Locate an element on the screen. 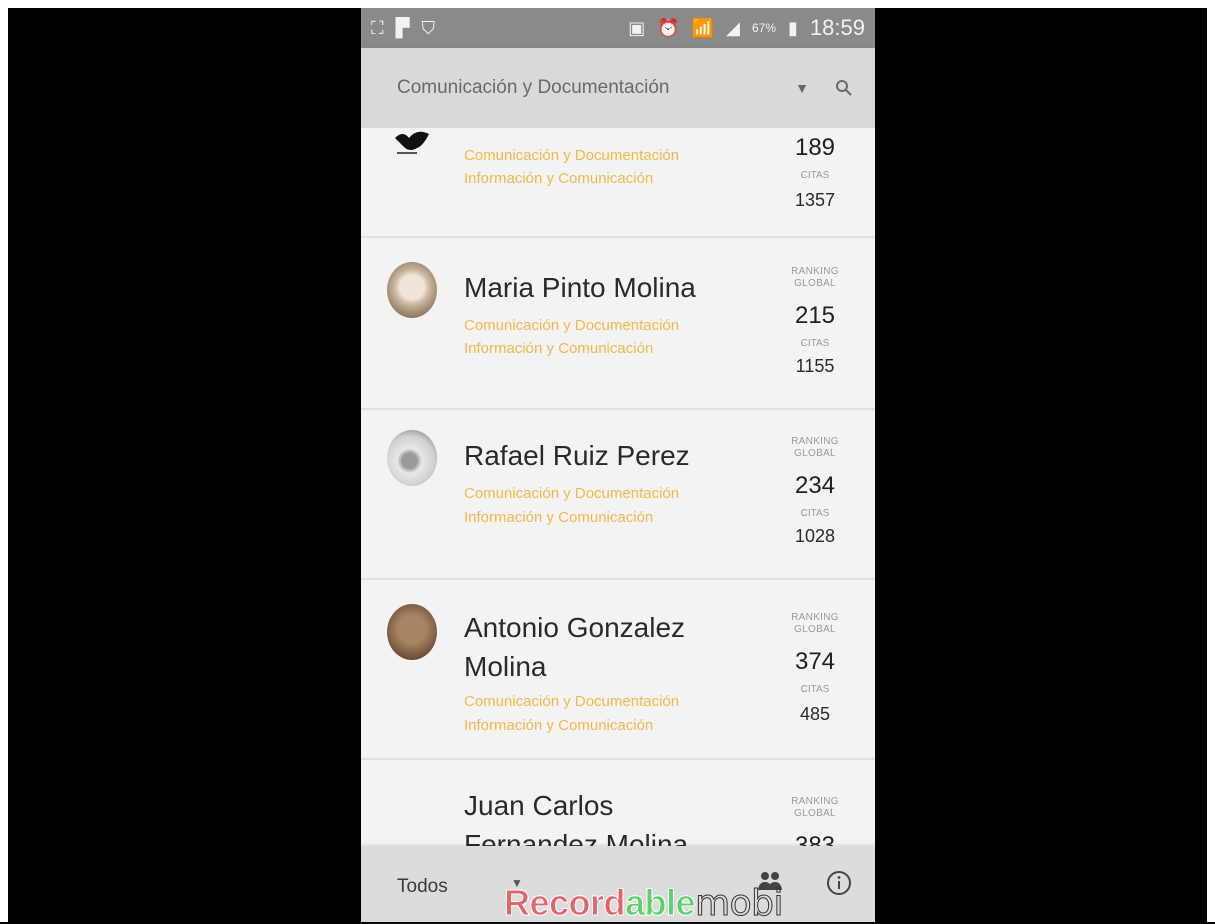 The width and height of the screenshot is (1215, 924). flipboard-icon: ▛ is located at coordinates (402, 28).